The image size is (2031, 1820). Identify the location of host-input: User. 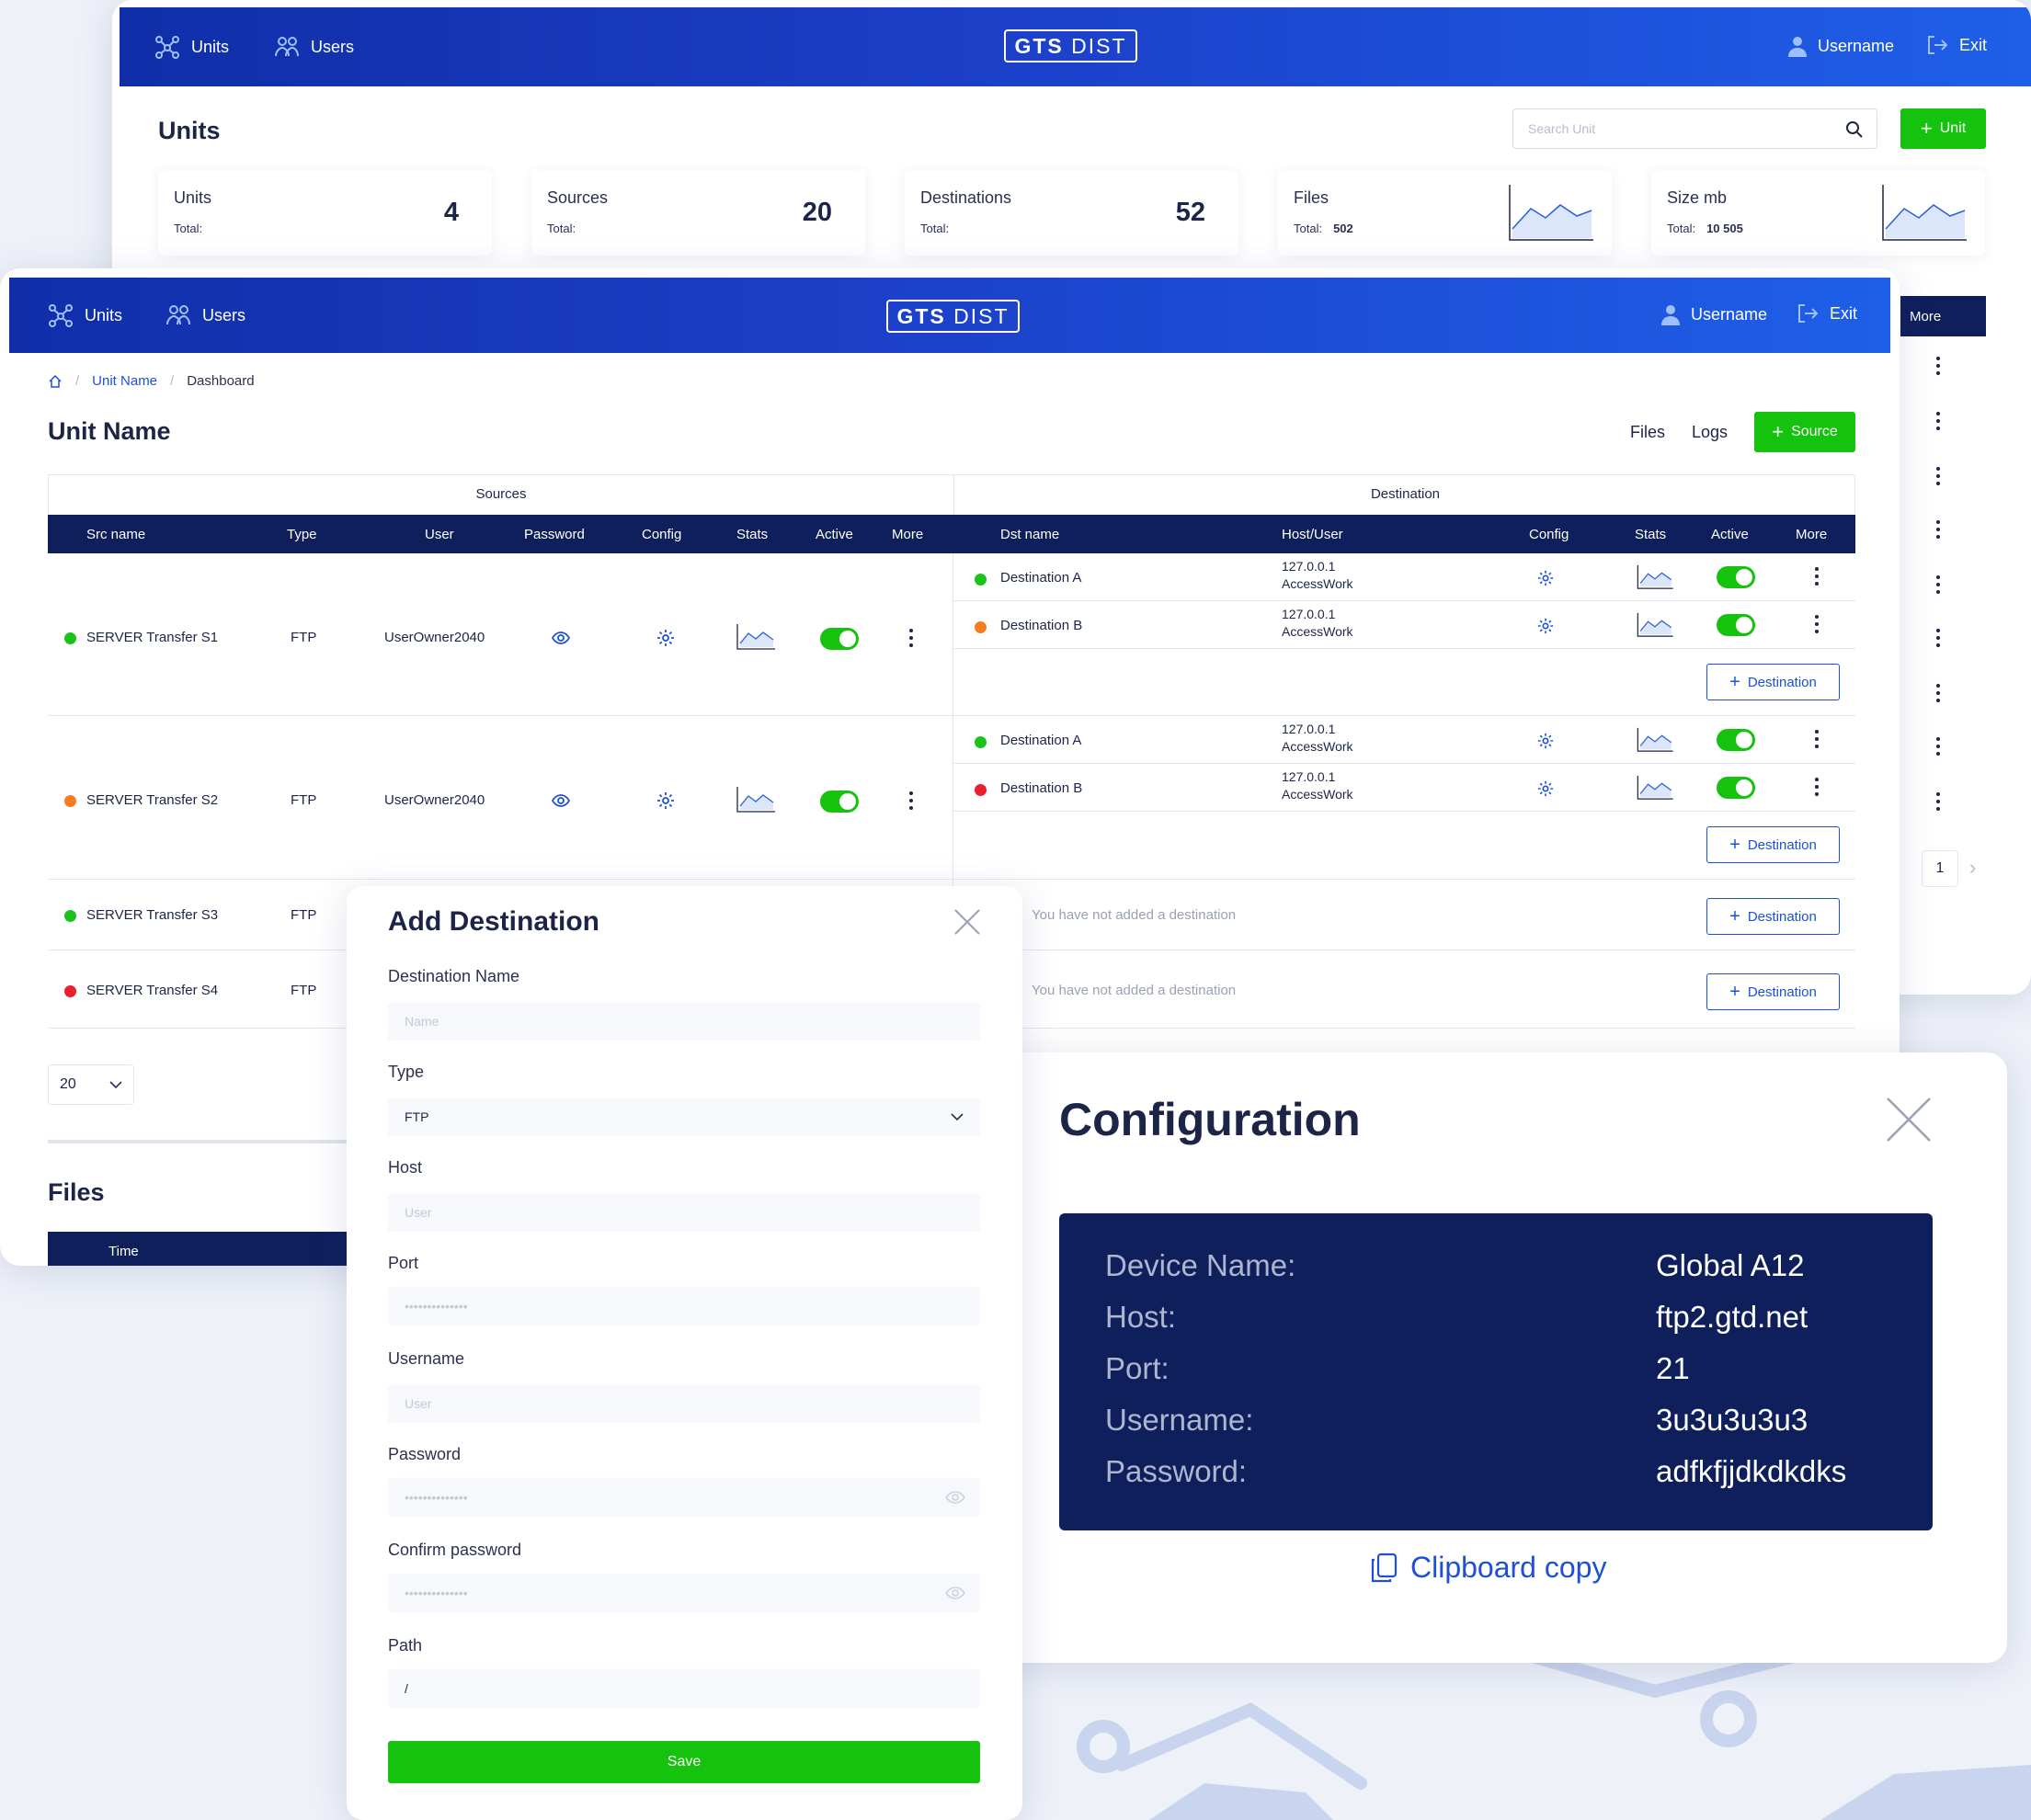
(684, 1212).